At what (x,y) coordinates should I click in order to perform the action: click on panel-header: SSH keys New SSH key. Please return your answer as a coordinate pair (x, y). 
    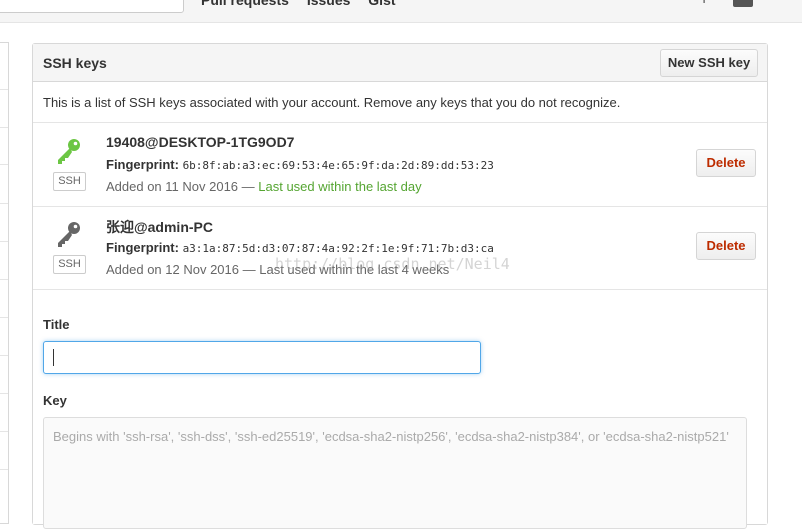
    Looking at the image, I should click on (400, 63).